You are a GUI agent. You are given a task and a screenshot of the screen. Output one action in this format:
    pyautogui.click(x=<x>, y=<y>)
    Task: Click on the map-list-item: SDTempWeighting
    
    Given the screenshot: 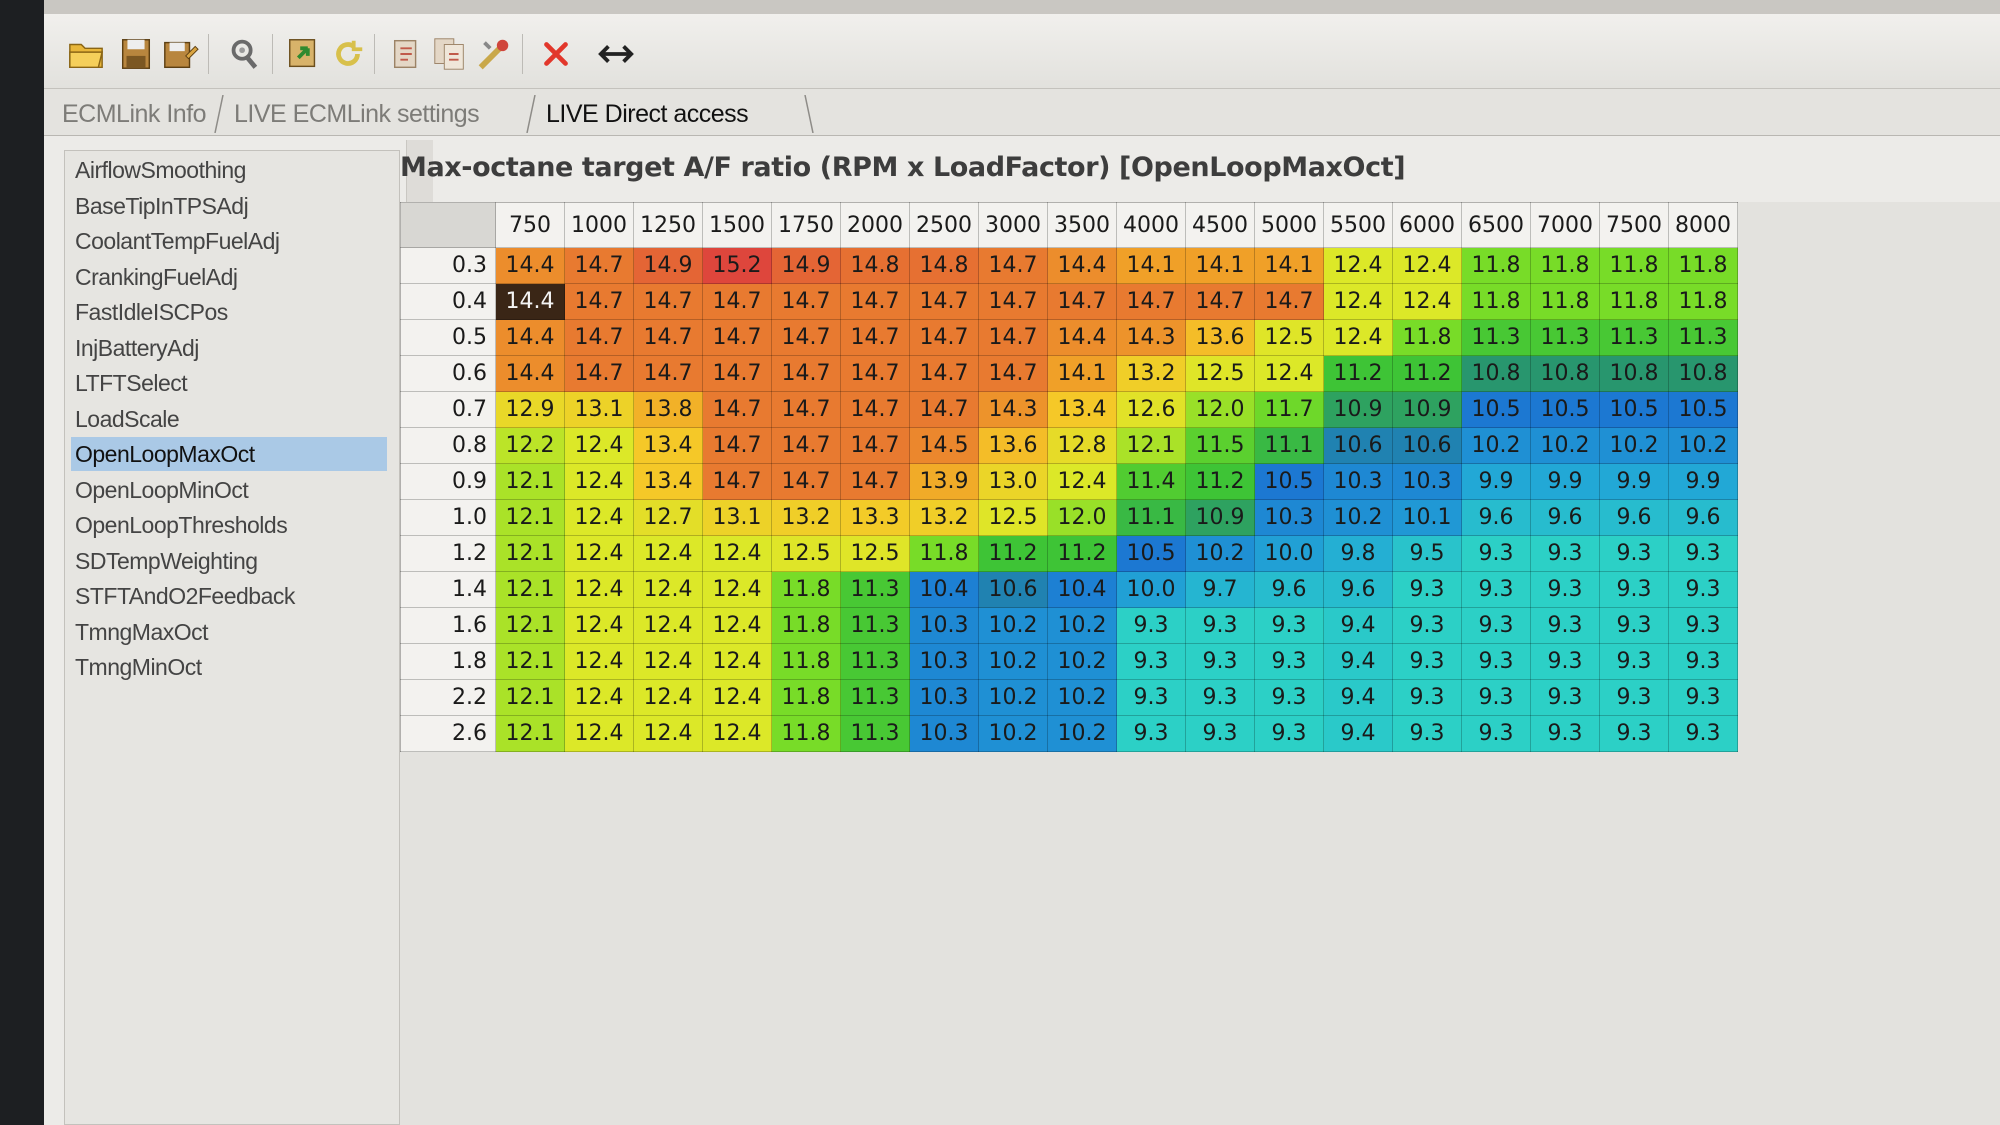 What is the action you would take?
    pyautogui.click(x=229, y=561)
    